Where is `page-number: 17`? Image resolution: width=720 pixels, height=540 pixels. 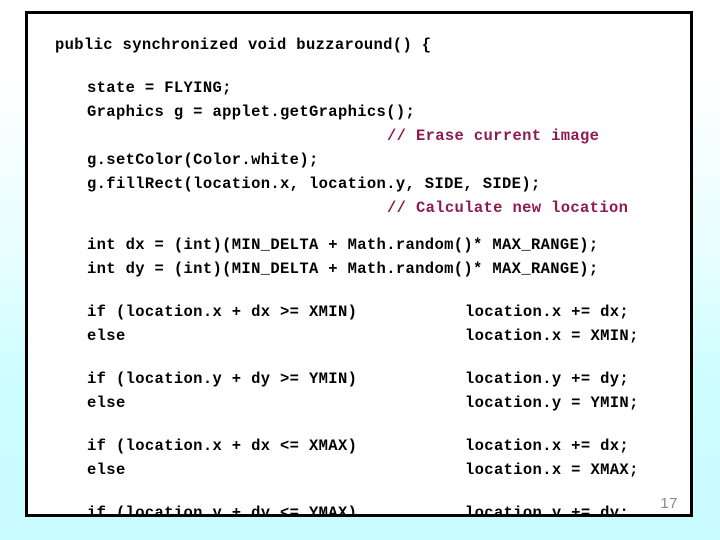 page-number: 17 is located at coordinates (669, 503).